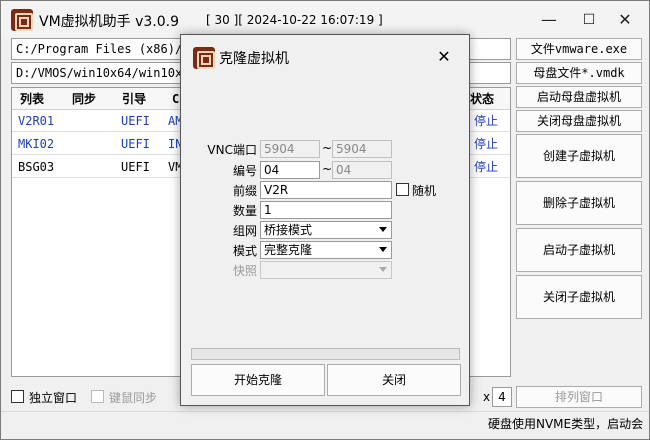 The height and width of the screenshot is (440, 650). I want to click on vnc-port-from-input: 5904, so click(290, 149).